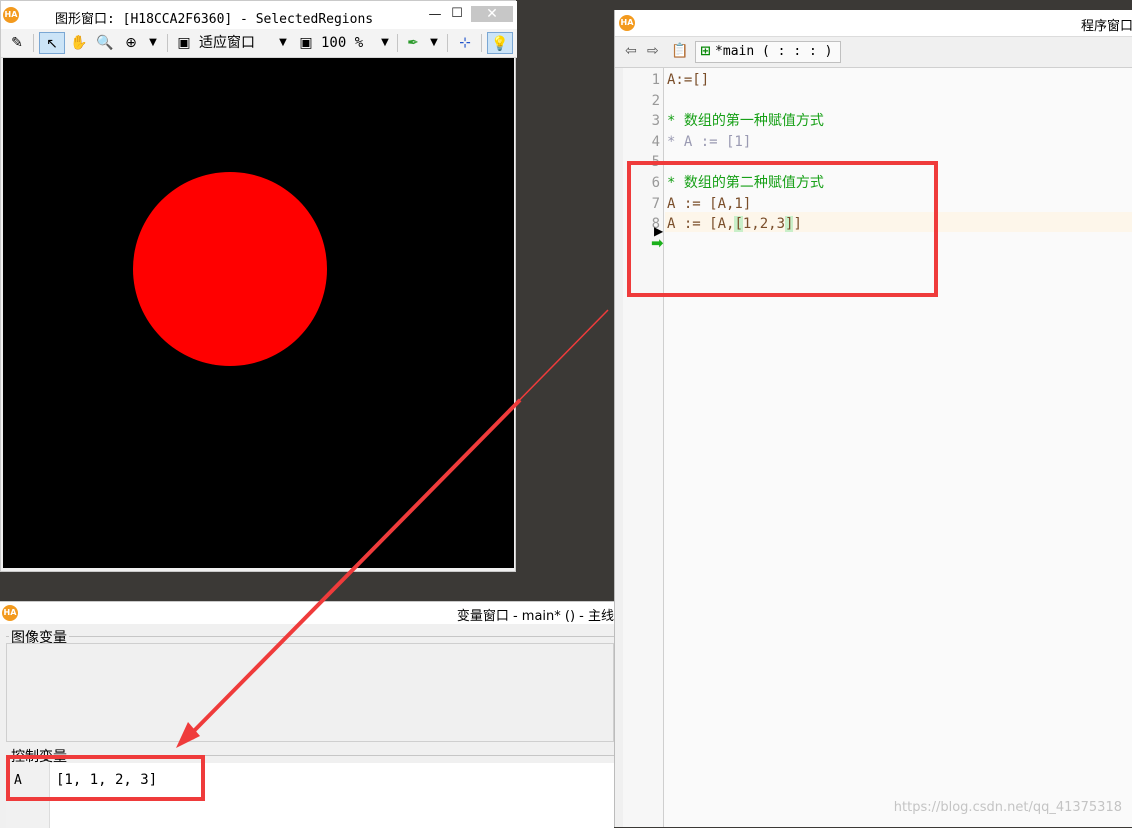 This screenshot has height=828, width=1132. Describe the element at coordinates (1007, 807) in the screenshot. I see `watermark: https://blog.csdn.net/qq_41375318` at that location.